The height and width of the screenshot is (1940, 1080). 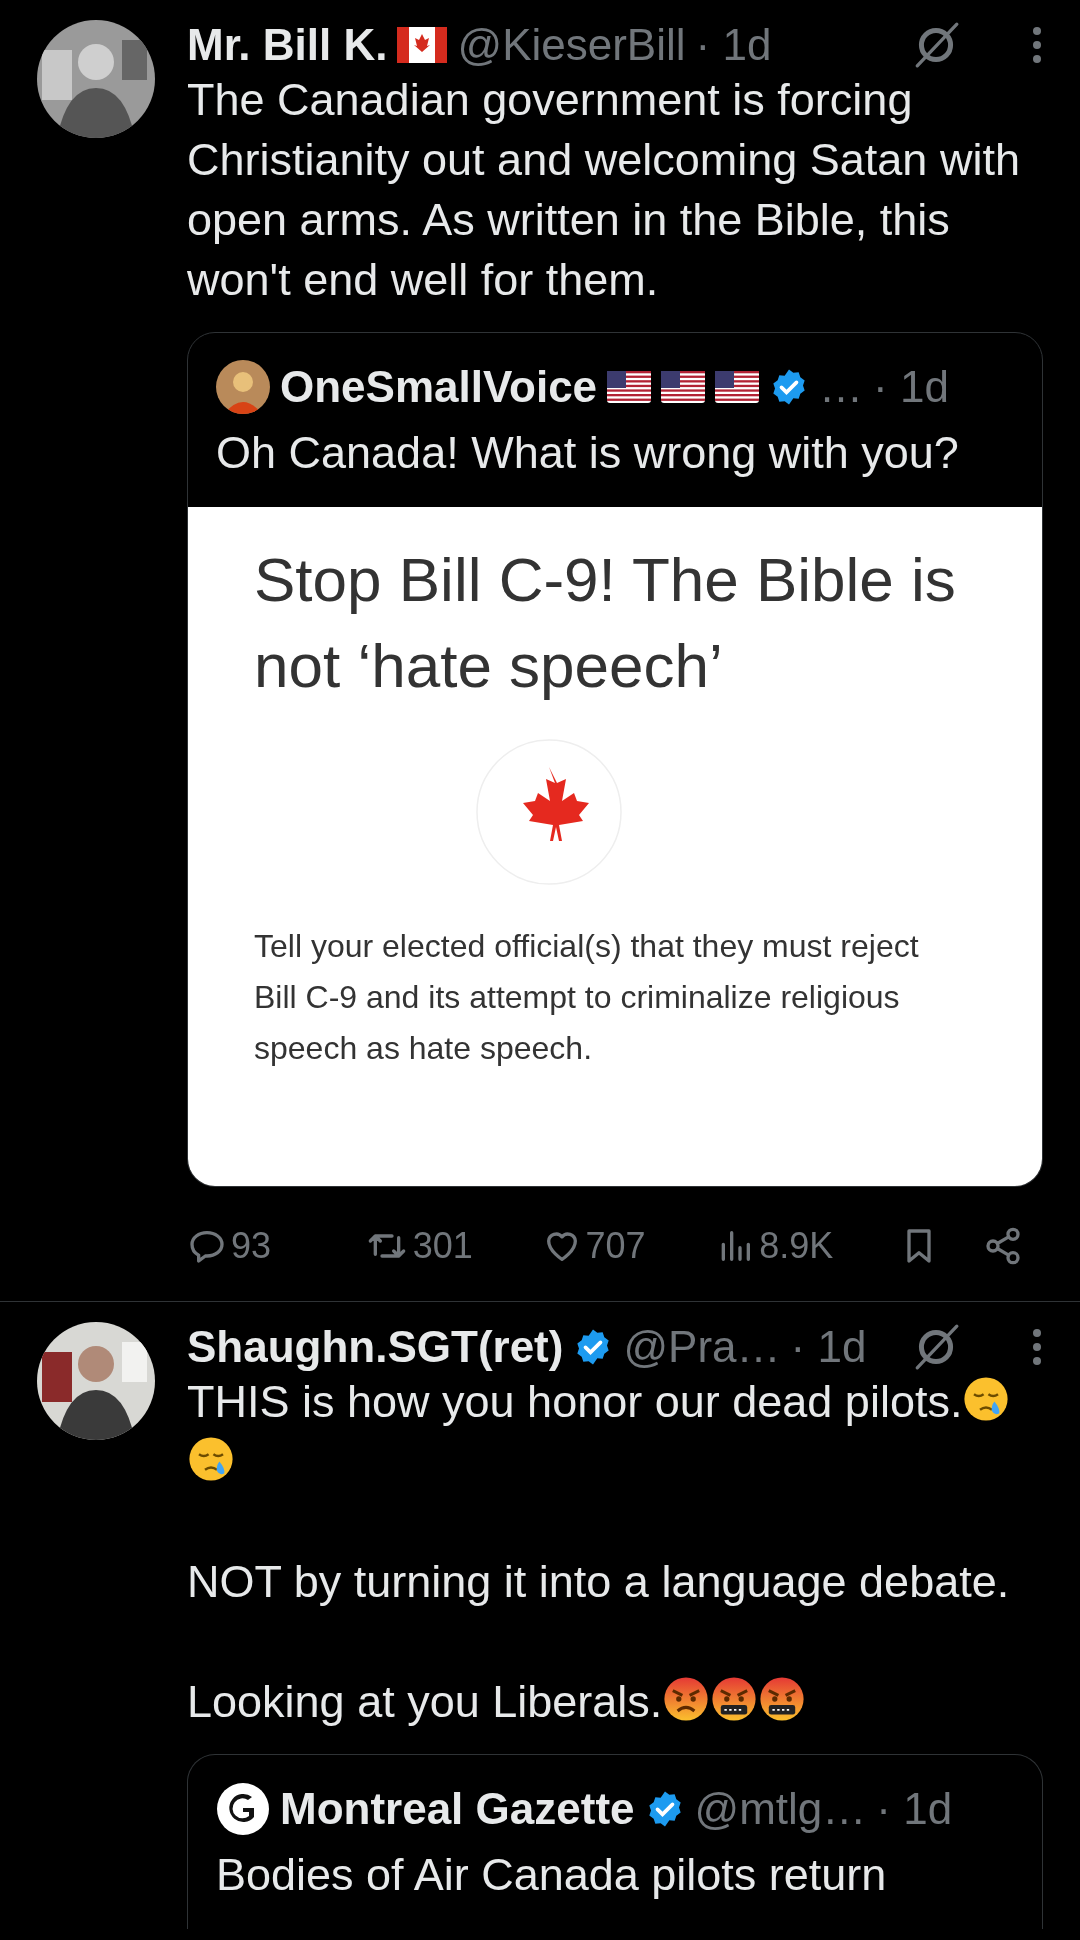 What do you see at coordinates (807, 1246) in the screenshot?
I see `views-button: 8.9K` at bounding box center [807, 1246].